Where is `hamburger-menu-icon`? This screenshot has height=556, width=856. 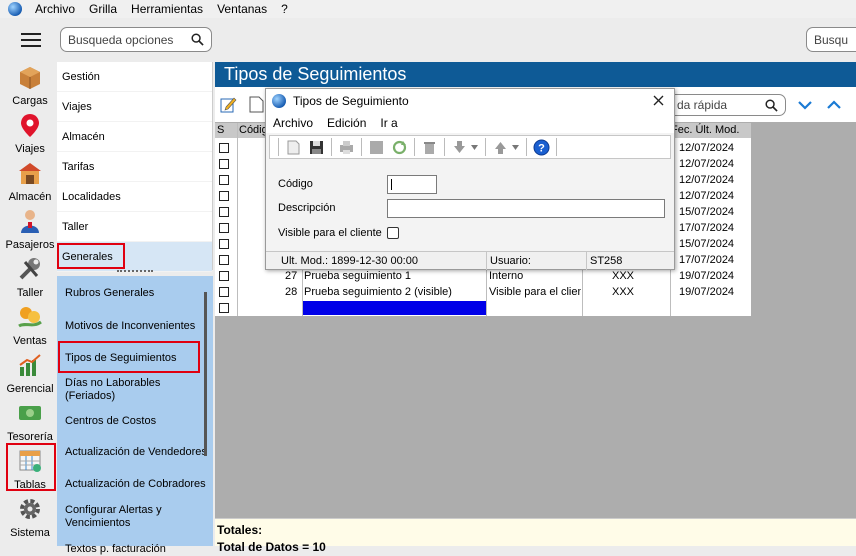
hamburger-menu-icon is located at coordinates (31, 40).